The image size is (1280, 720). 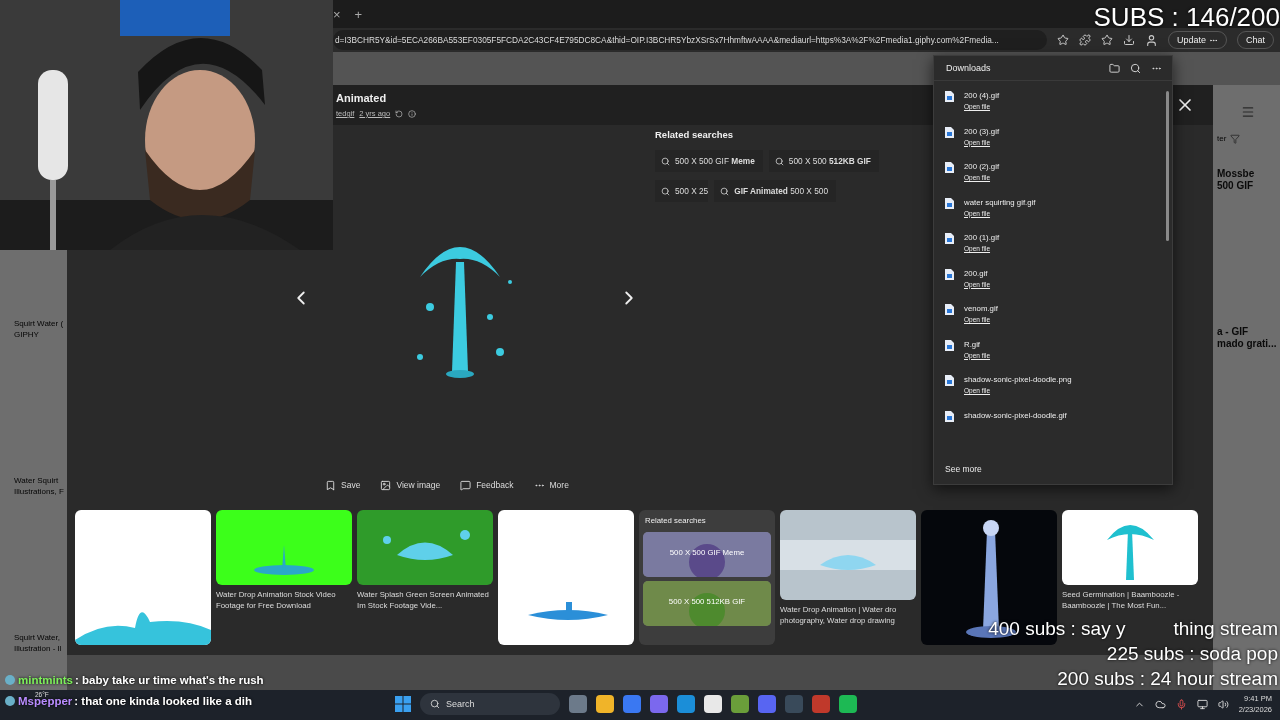 I want to click on result-caption: 500 GIF, so click(x=1236, y=186).